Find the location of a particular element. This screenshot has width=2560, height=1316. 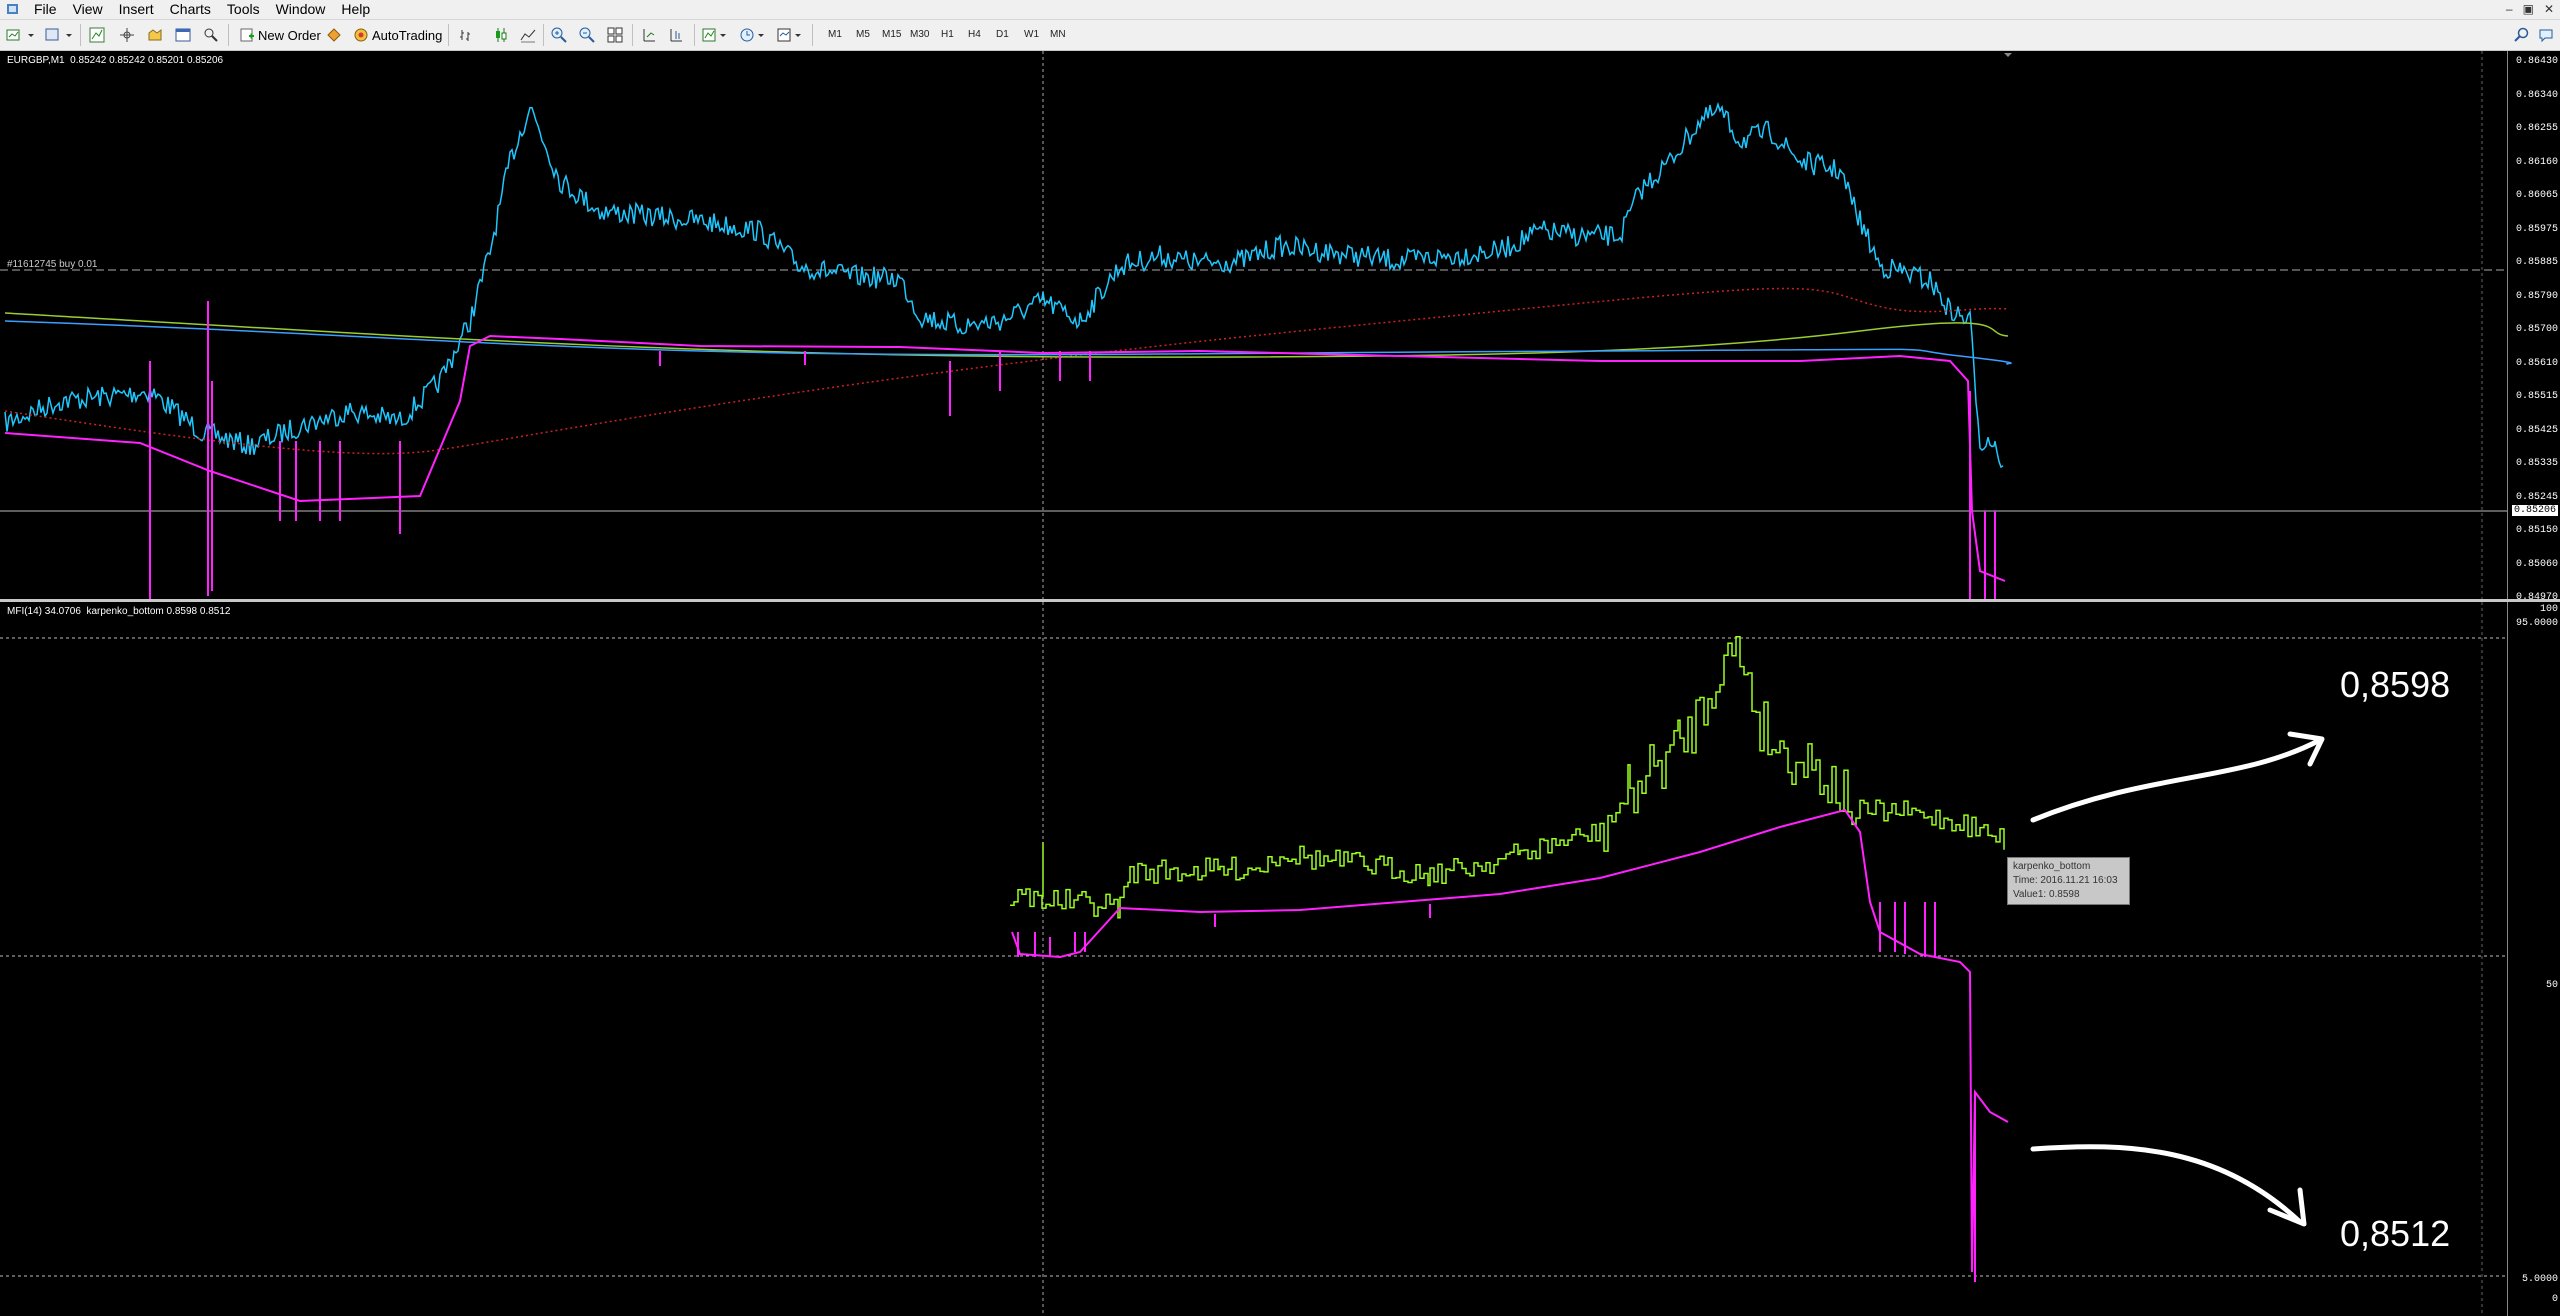

indicators-icon is located at coordinates (716, 35).